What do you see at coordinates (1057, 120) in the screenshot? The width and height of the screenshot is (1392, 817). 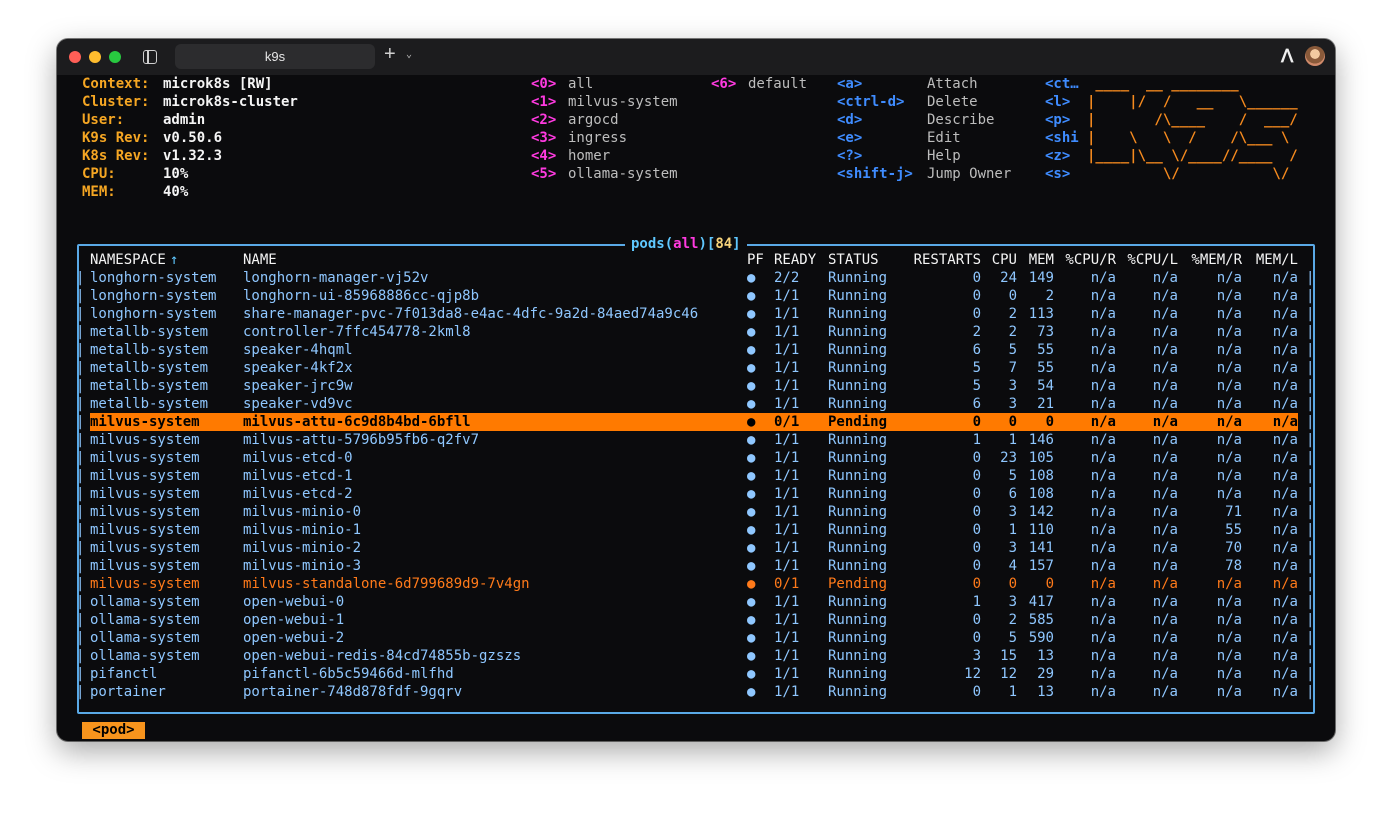 I see `hotkey-key: <p>` at bounding box center [1057, 120].